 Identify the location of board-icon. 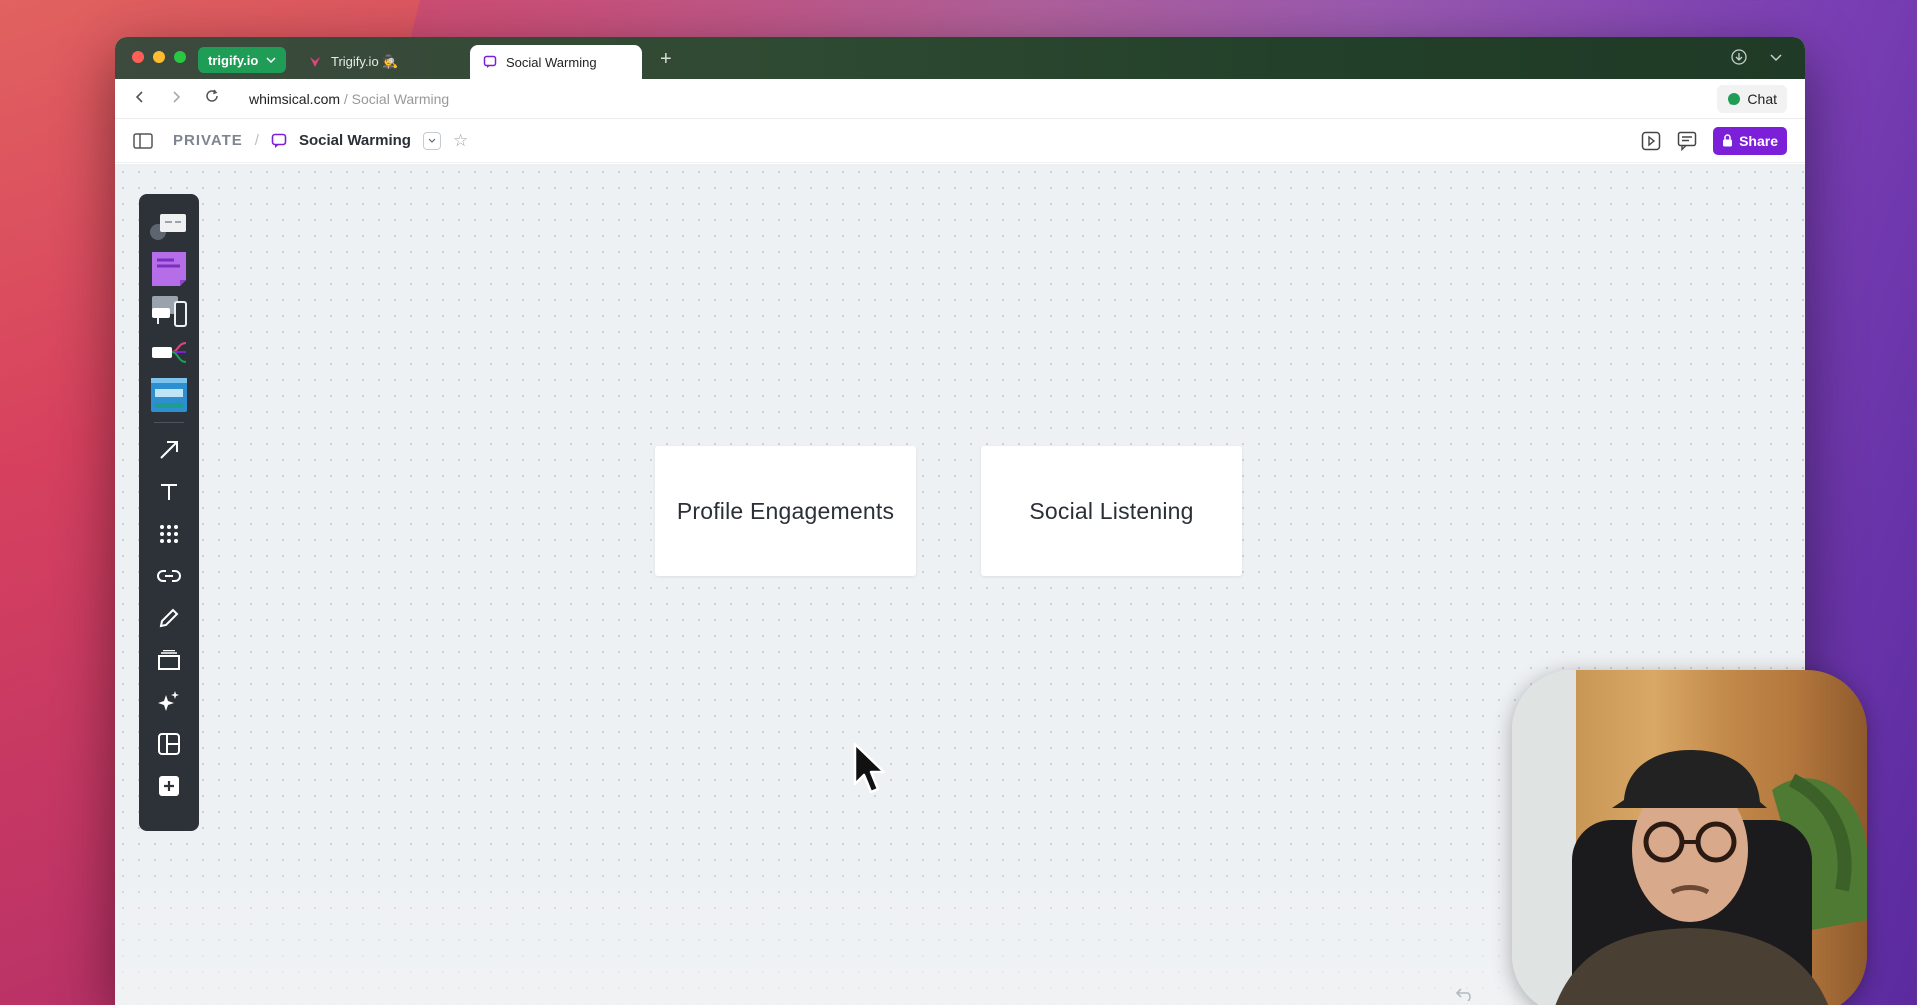
(279, 140).